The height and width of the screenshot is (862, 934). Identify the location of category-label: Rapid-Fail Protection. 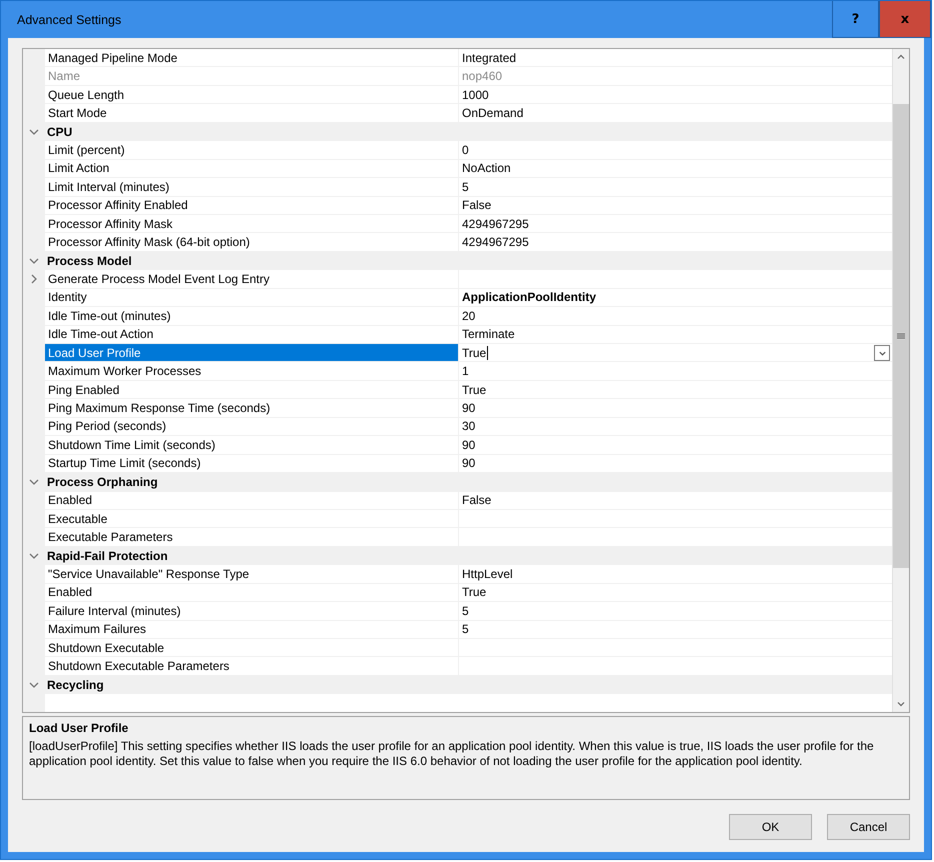
(107, 556).